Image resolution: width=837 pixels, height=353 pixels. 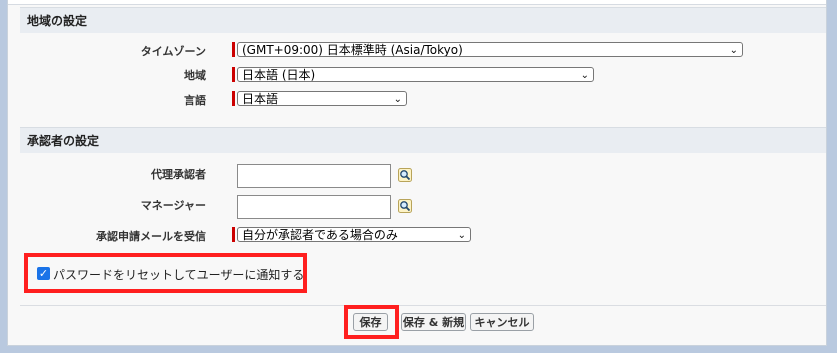 I want to click on save-and-new-button: 保存 & 新規, so click(x=433, y=322).